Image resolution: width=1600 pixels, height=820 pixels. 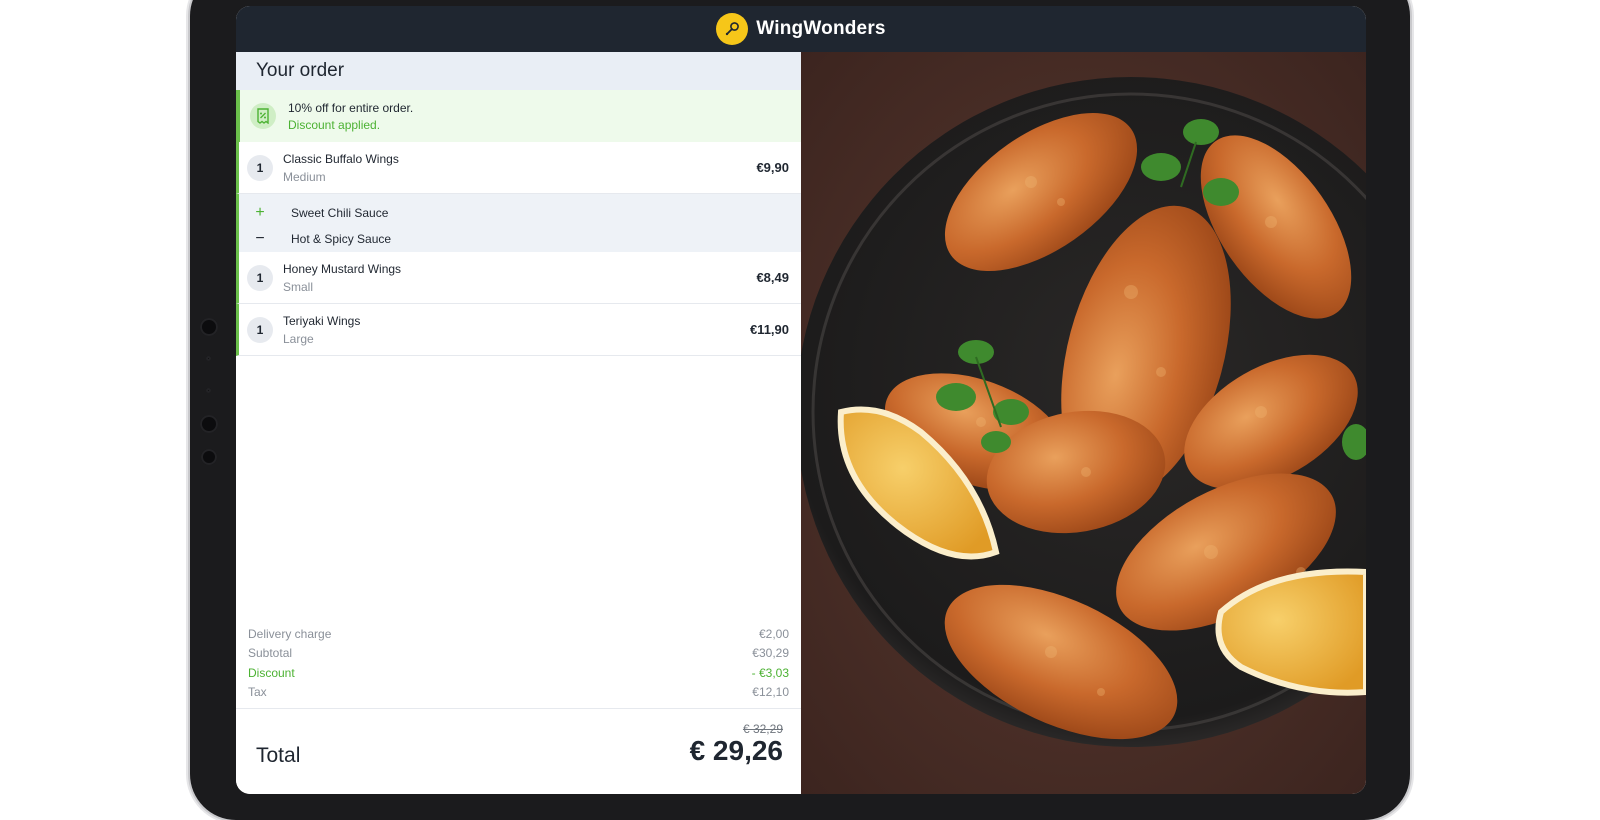 What do you see at coordinates (341, 239) in the screenshot?
I see `modifier-label: Hot & Spicy Sauce` at bounding box center [341, 239].